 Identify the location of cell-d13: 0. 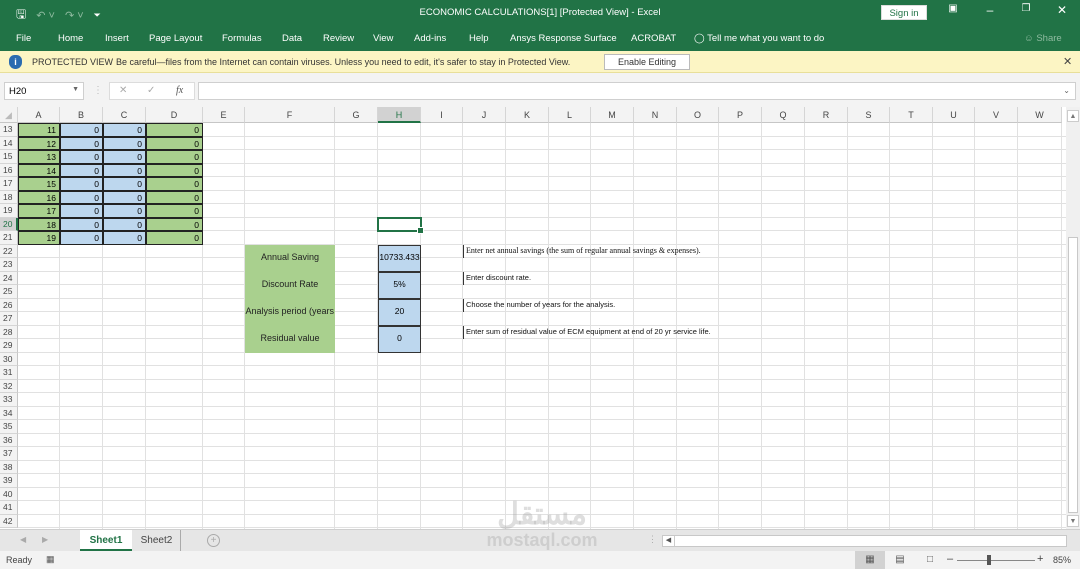
(174, 130).